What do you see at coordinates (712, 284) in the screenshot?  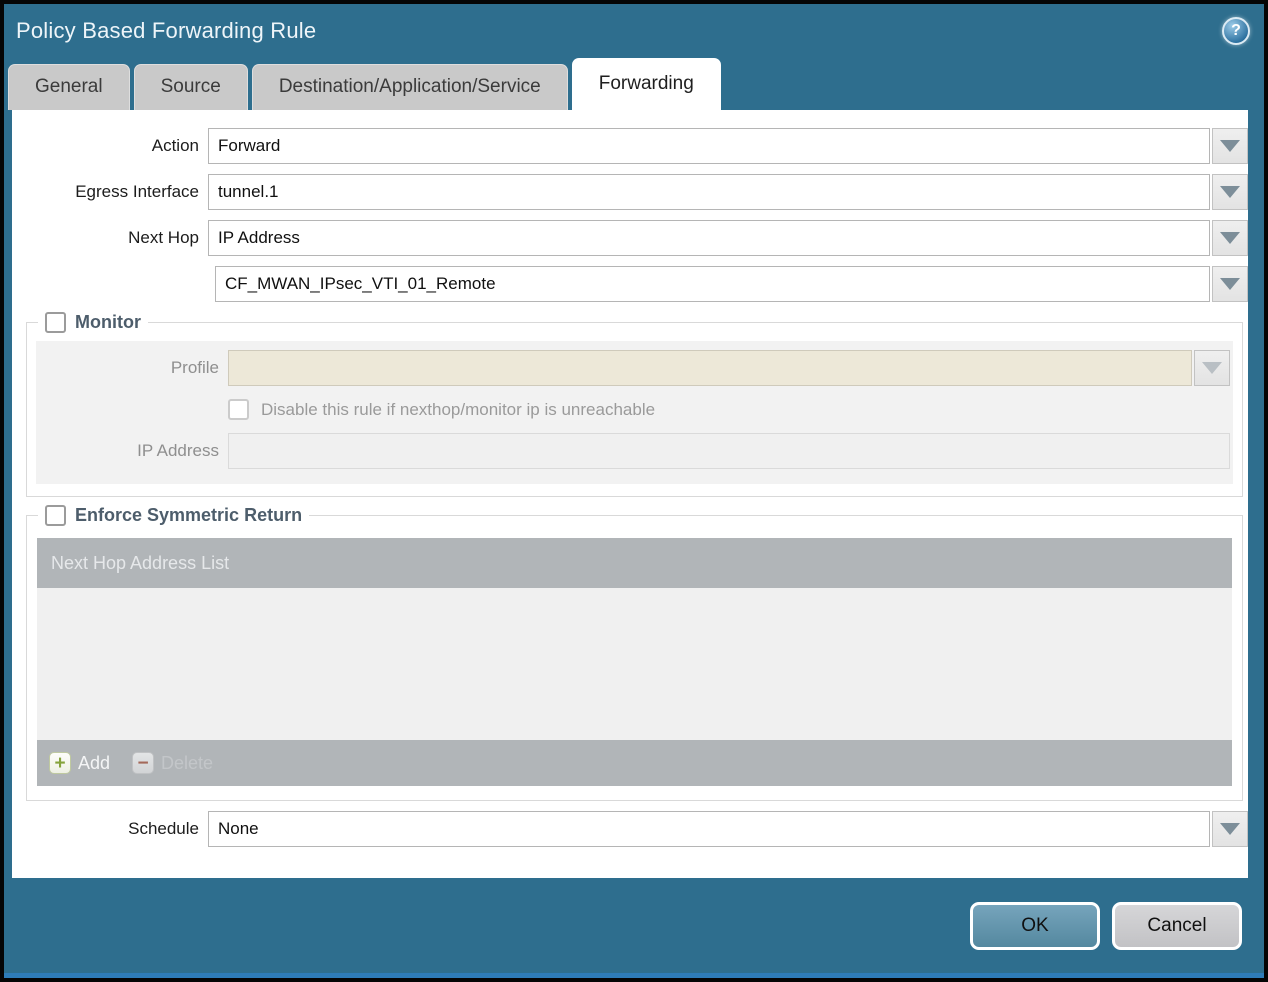 I see `next-hop-address-input` at bounding box center [712, 284].